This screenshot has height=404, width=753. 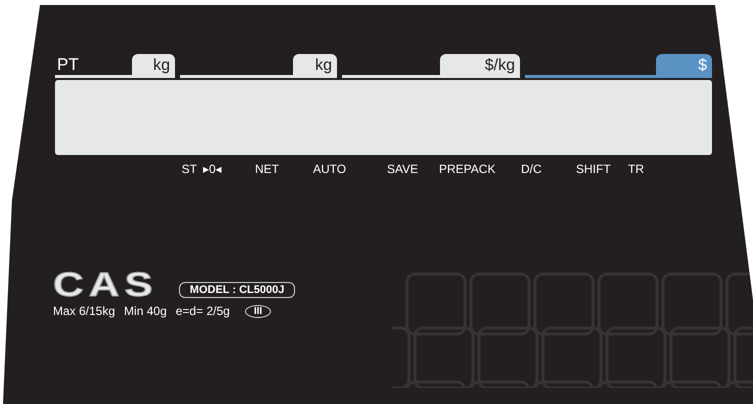 What do you see at coordinates (258, 311) in the screenshot?
I see `accuracy-class-badge: III` at bounding box center [258, 311].